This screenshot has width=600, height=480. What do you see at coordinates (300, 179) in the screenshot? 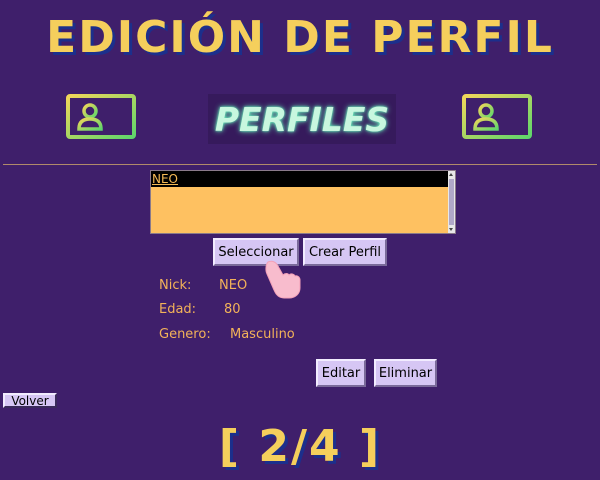
I see `list-item: NEO` at bounding box center [300, 179].